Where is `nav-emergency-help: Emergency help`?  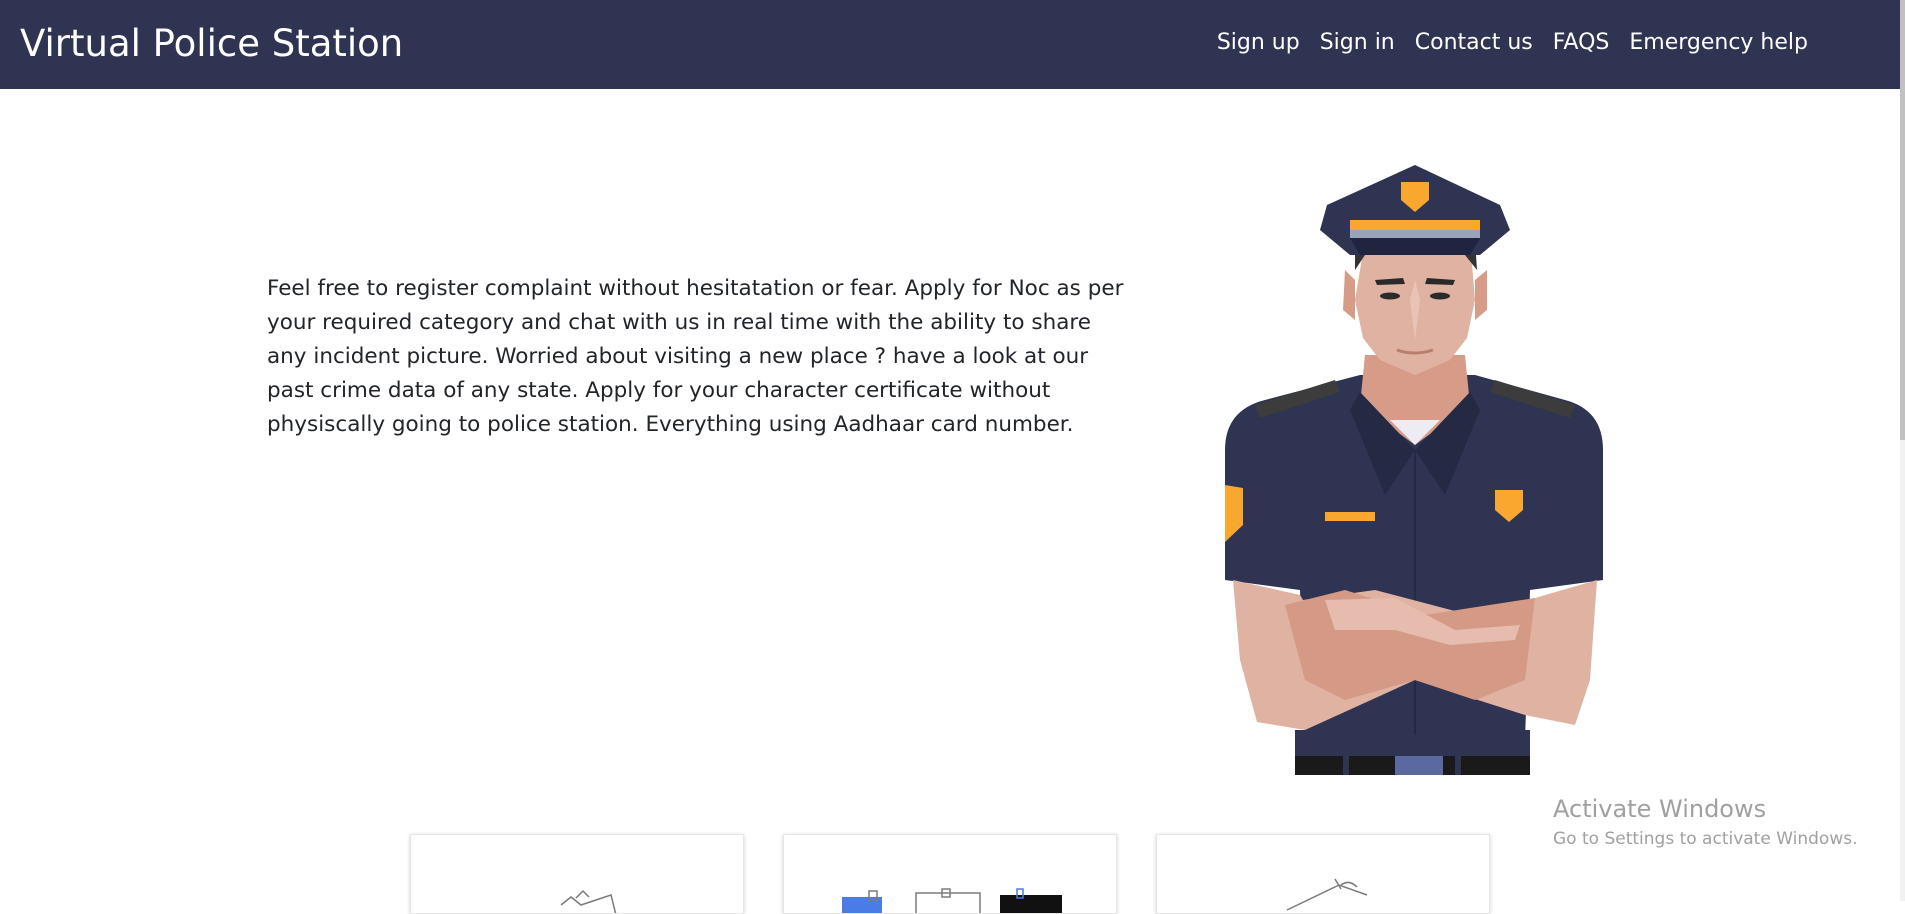
nav-emergency-help: Emergency help is located at coordinates (1718, 43).